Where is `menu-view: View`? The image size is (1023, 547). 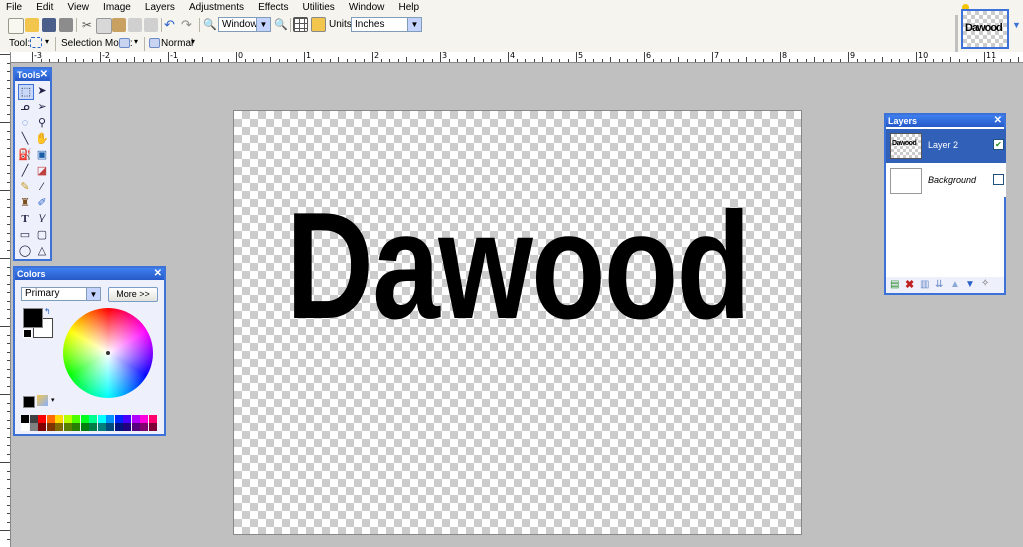 menu-view: View is located at coordinates (77, 6).